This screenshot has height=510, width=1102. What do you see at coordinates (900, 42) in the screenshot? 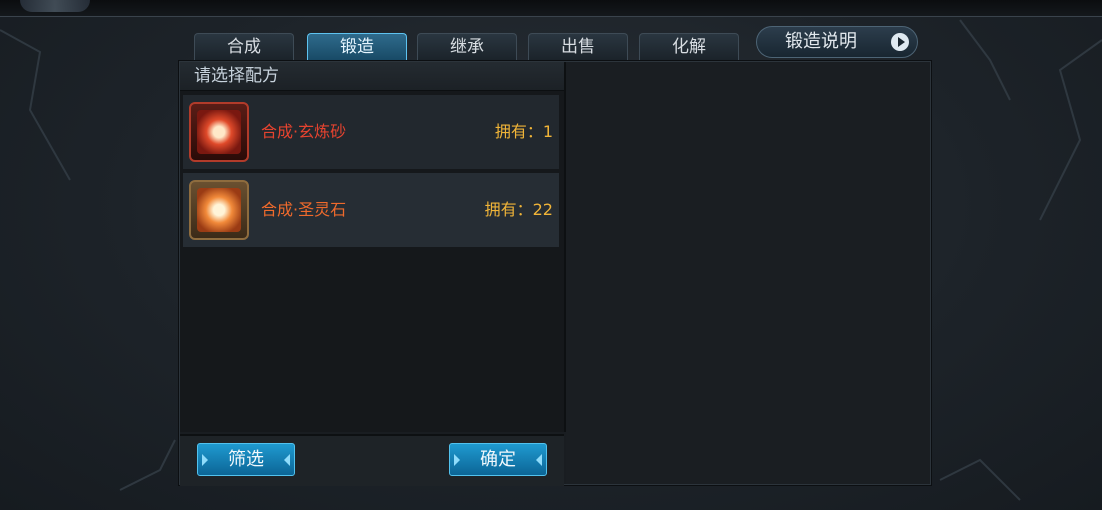
I see `play-icon` at bounding box center [900, 42].